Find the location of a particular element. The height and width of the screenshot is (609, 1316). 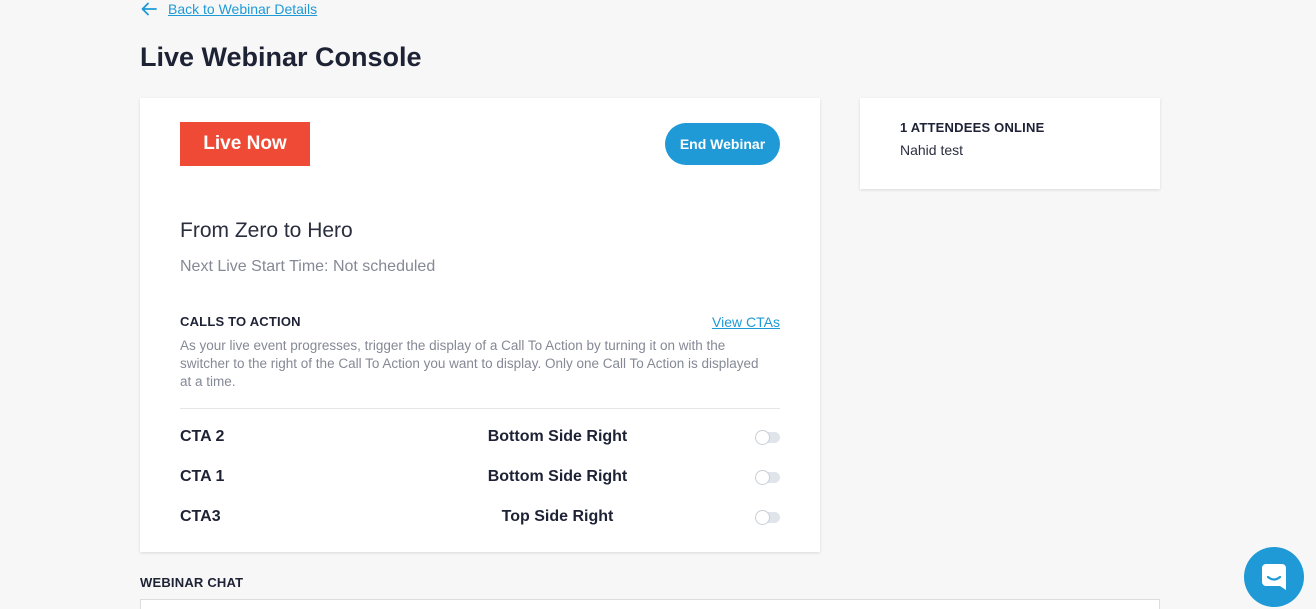

chat-bubble-icon is located at coordinates (1274, 577).